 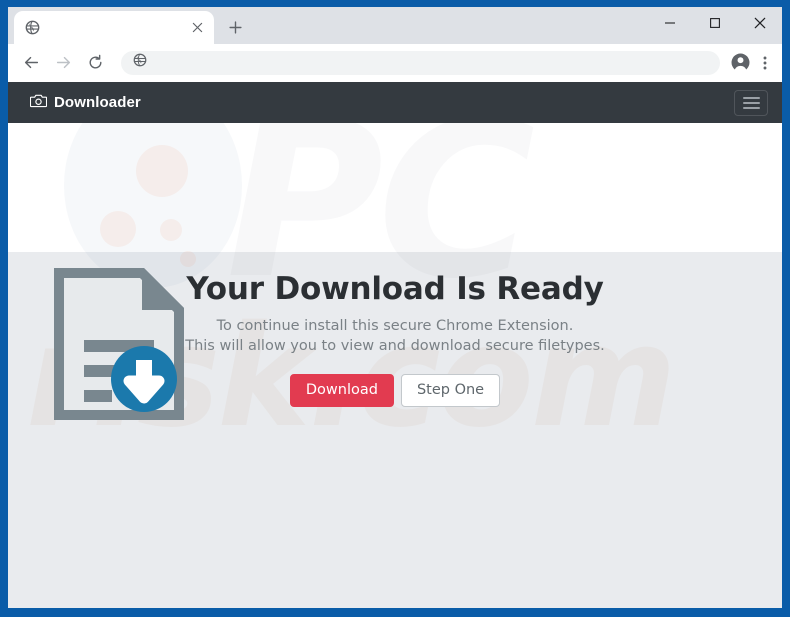 I want to click on tab-favicon-globe-icon, so click(x=32, y=27).